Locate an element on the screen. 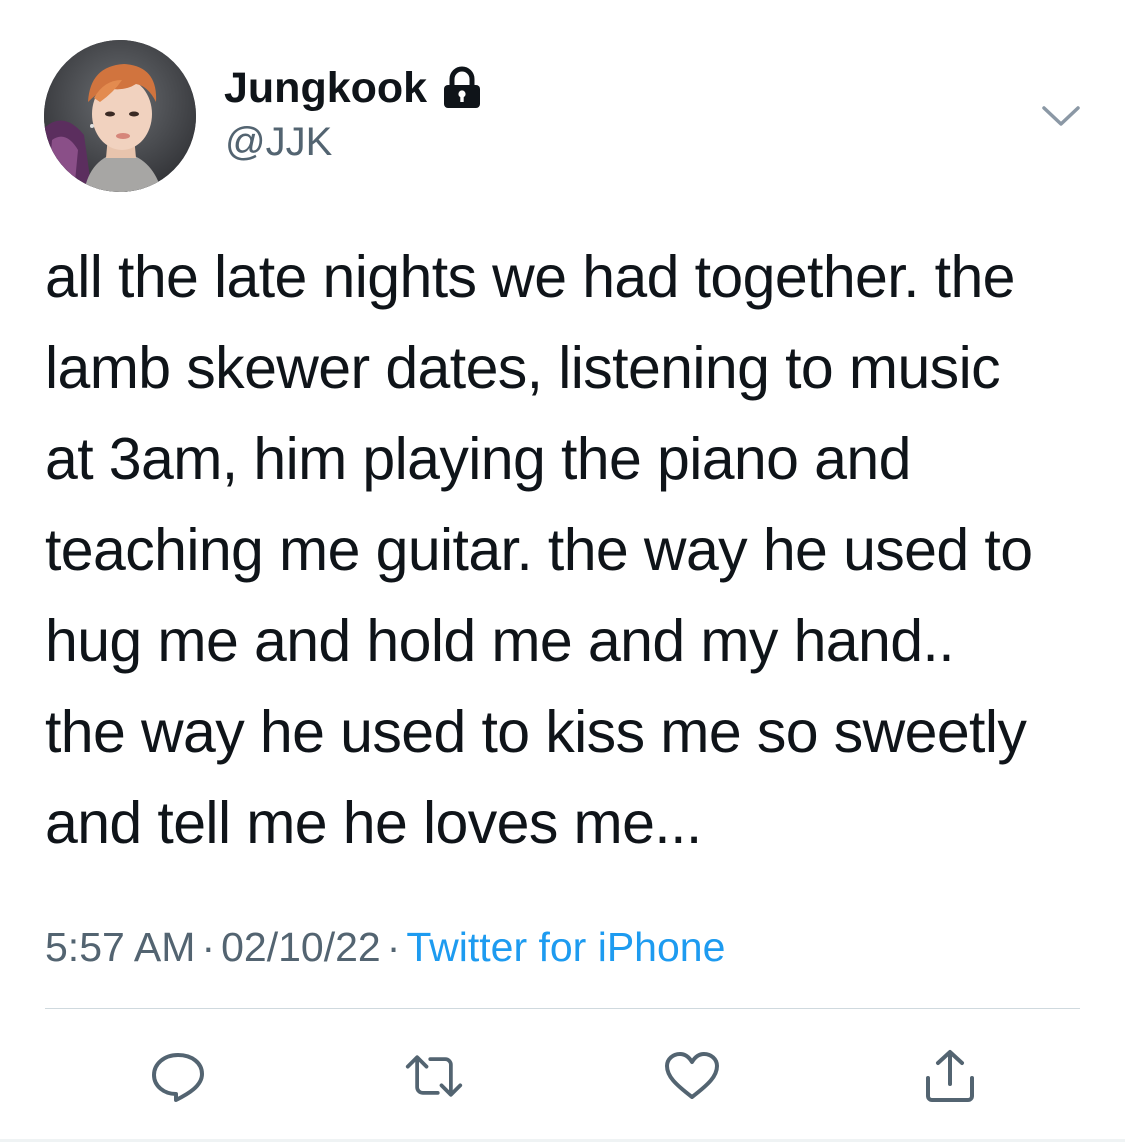 The width and height of the screenshot is (1125, 1142). reply-icon is located at coordinates (178, 1077).